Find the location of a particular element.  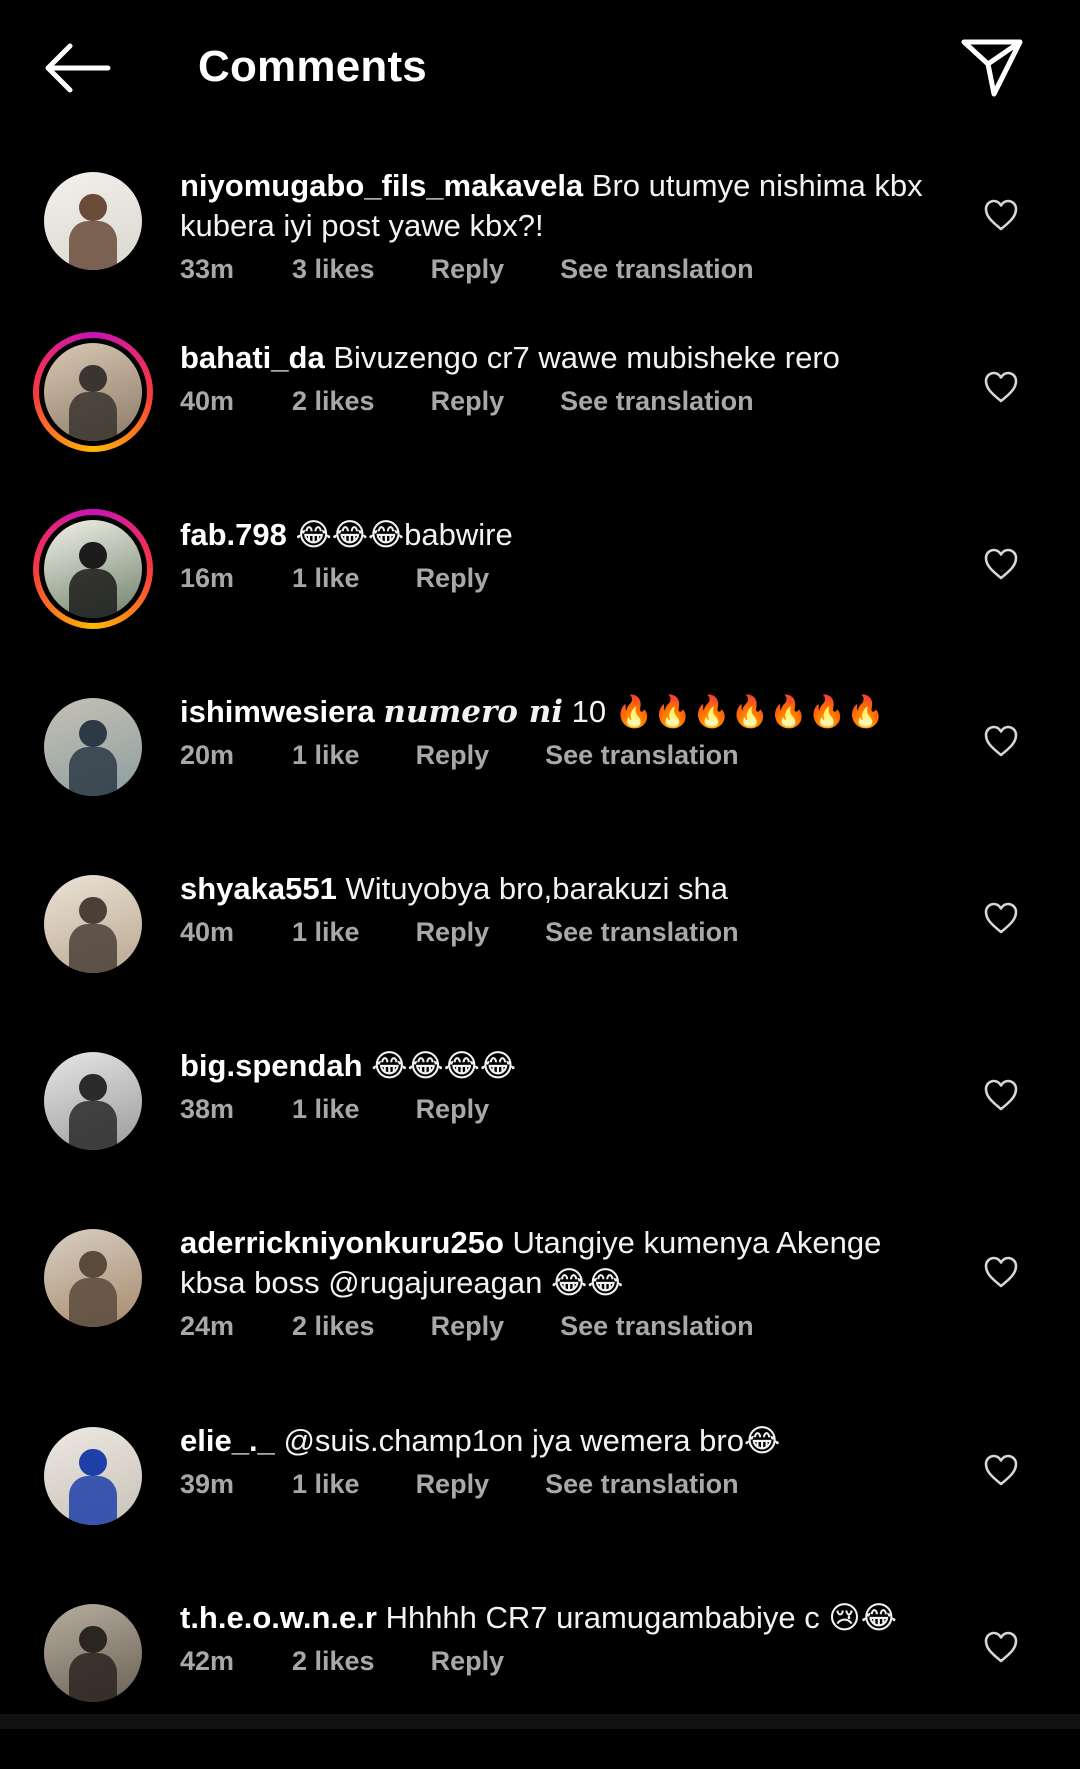

share-button is located at coordinates (992, 68).